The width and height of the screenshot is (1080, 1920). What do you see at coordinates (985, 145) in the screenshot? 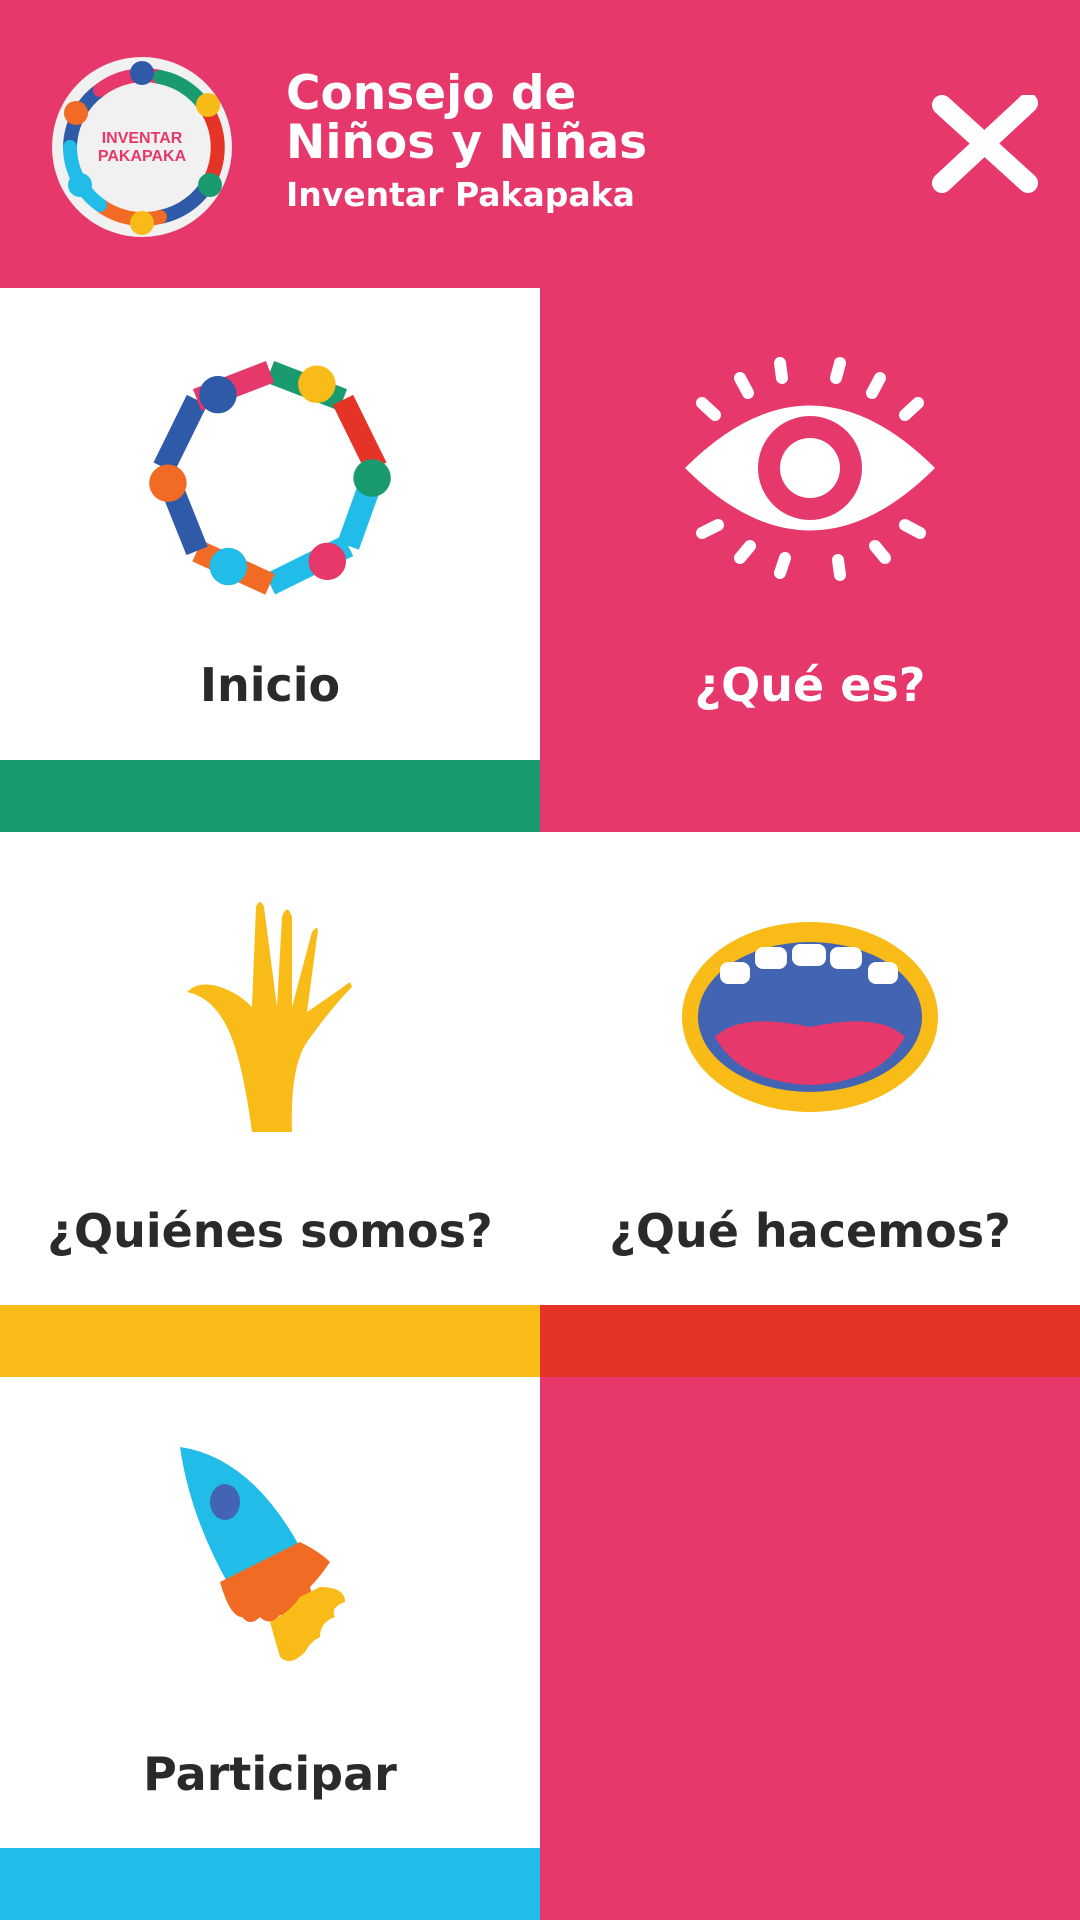
I see `close-icon` at bounding box center [985, 145].